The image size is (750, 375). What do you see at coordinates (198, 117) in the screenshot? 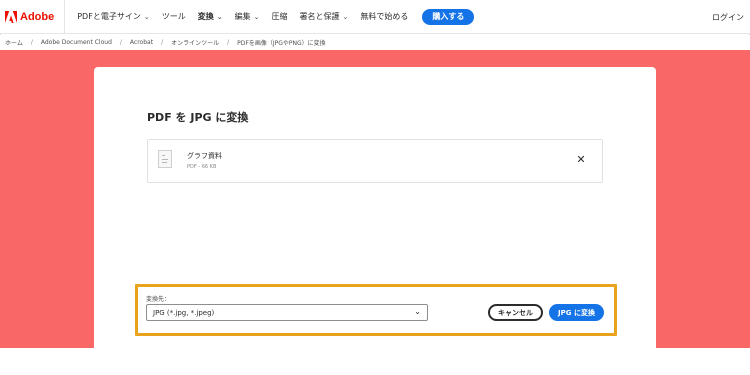
I see `card-title: PDF を JPG に変換` at bounding box center [198, 117].